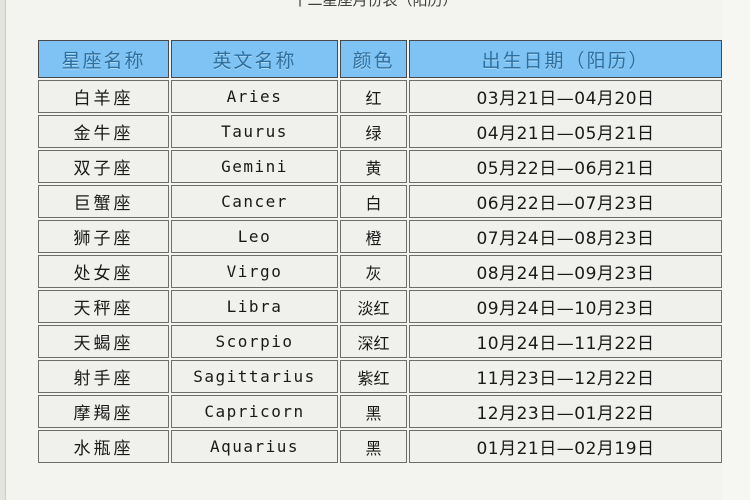 This screenshot has height=500, width=750. I want to click on cell-english-name: Gemini, so click(254, 166).